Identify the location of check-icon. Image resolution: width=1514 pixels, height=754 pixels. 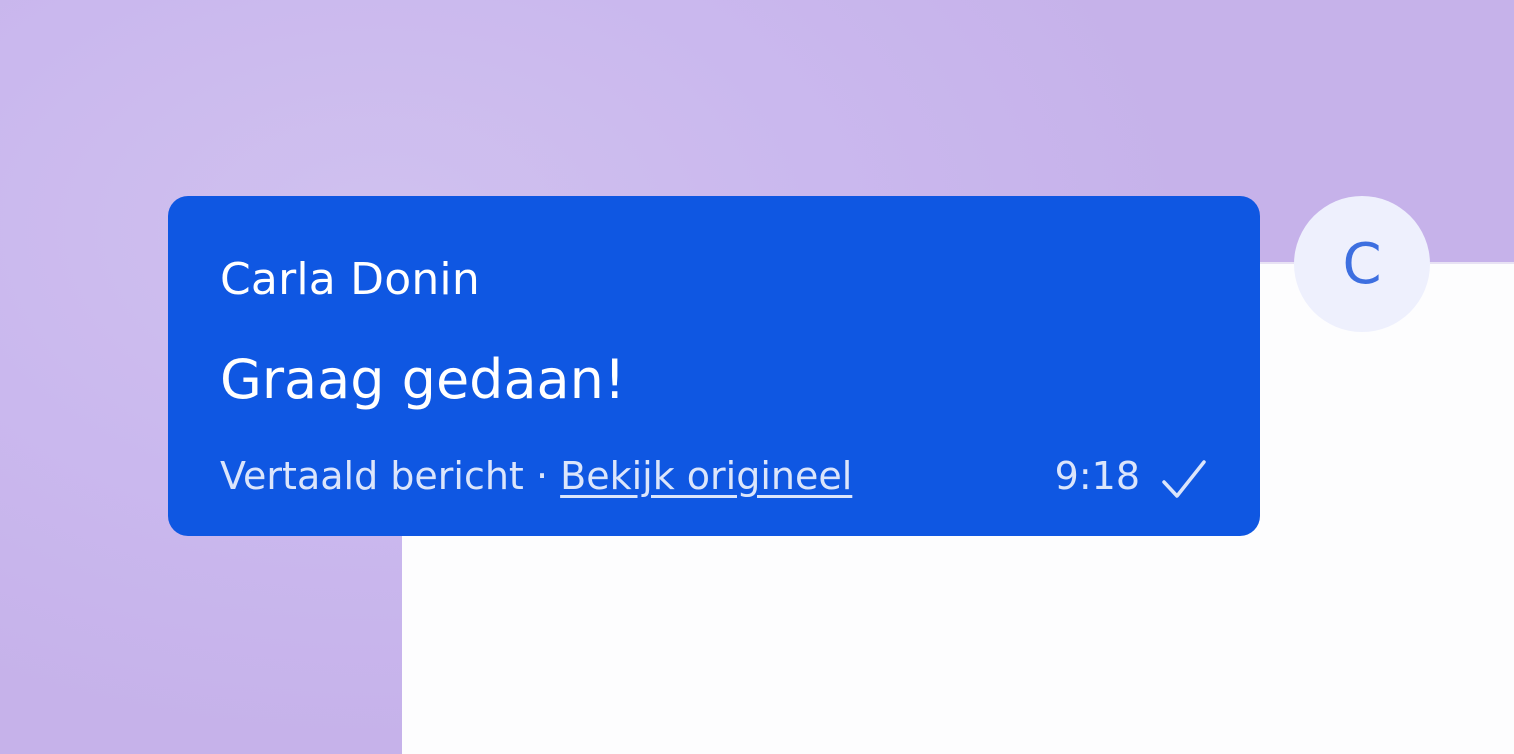
(1184, 479).